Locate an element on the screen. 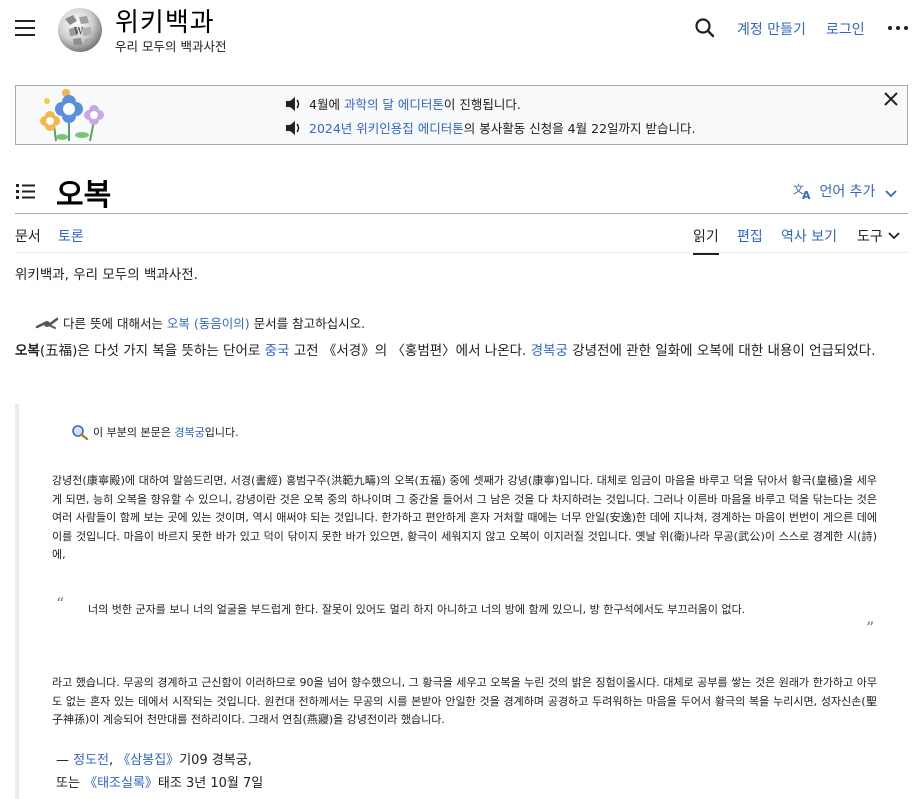 The height and width of the screenshot is (799, 919). attribution-line-1: — 정도전, 《삼봉집》기09 경복궁, is located at coordinates (154, 758).